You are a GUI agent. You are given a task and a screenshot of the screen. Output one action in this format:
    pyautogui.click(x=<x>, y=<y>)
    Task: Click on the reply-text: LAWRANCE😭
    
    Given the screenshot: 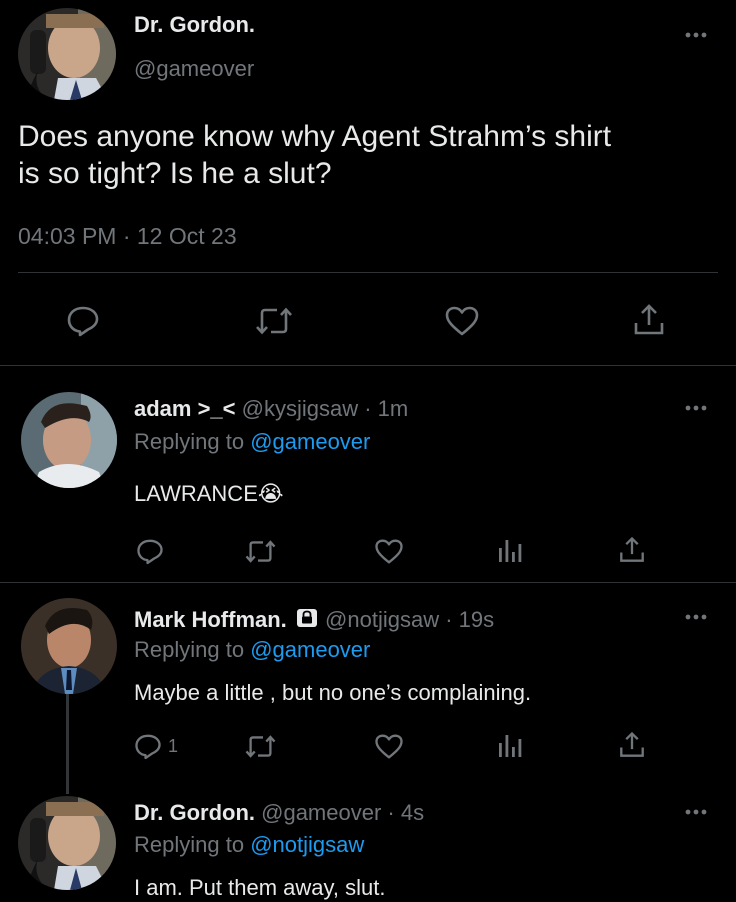 What is the action you would take?
    pyautogui.click(x=209, y=493)
    